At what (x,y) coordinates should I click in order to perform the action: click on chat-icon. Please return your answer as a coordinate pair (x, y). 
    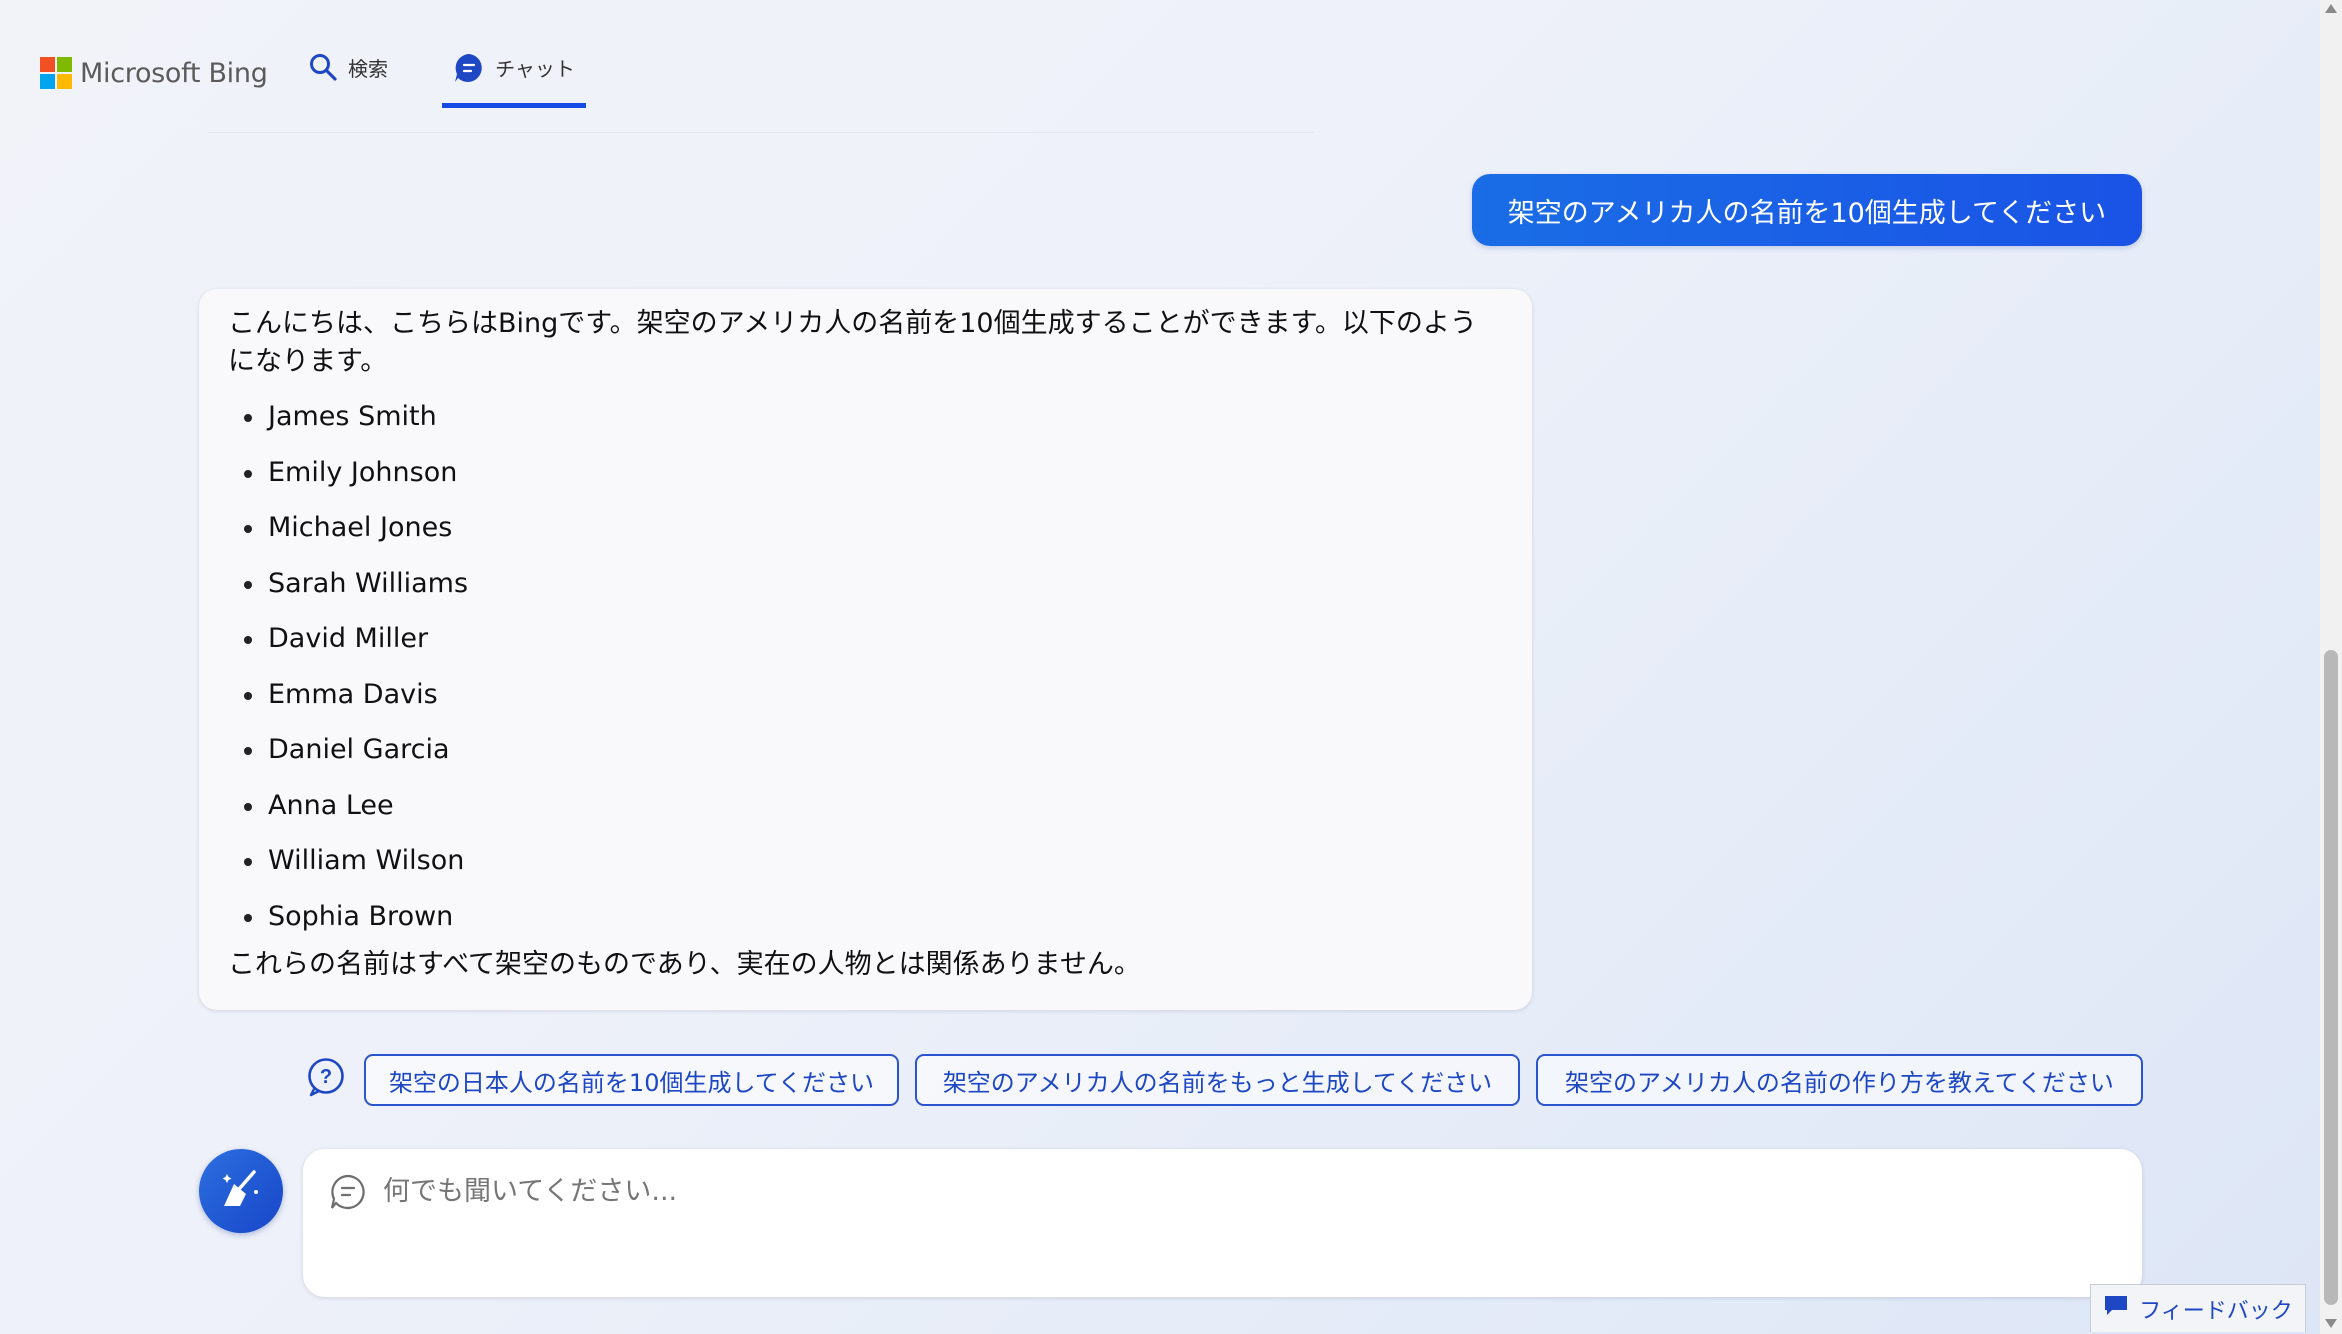
    Looking at the image, I should click on (469, 70).